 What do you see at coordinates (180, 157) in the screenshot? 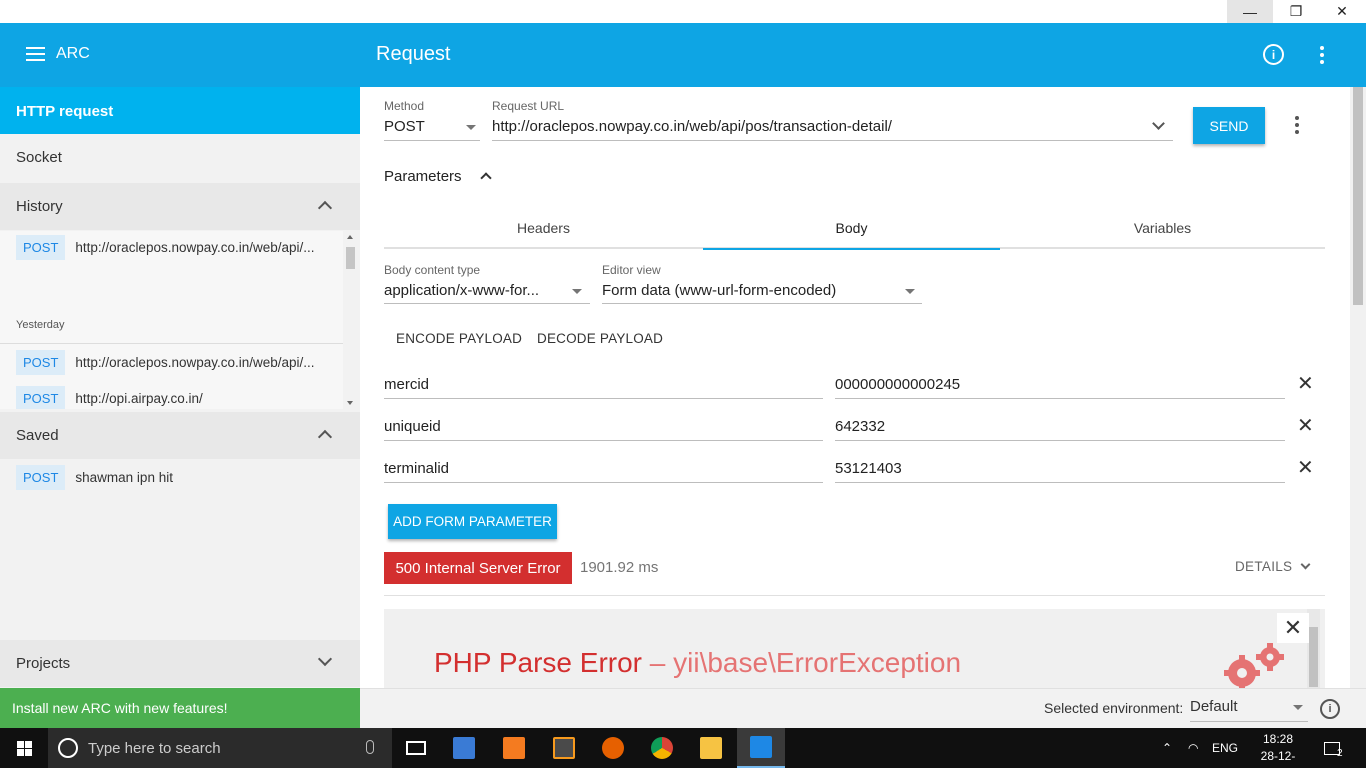
I see `nav-item-socket: Socket` at bounding box center [180, 157].